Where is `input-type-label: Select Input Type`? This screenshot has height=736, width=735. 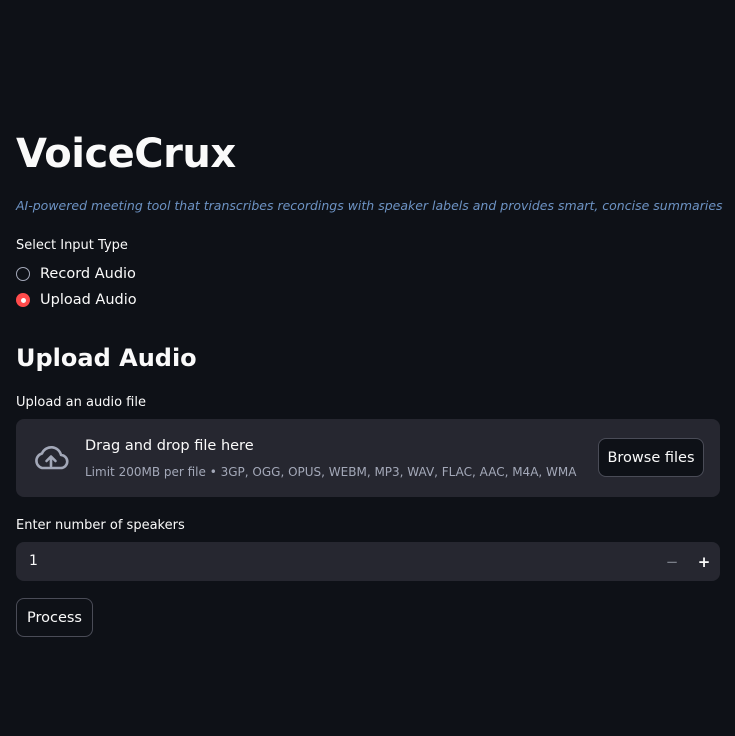 input-type-label: Select Input Type is located at coordinates (72, 245).